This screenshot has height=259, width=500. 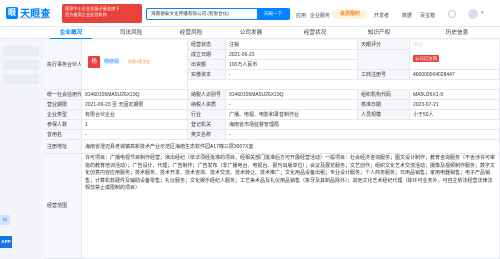 What do you see at coordinates (207, 65) in the screenshot?
I see `capital-label: 出资额` at bounding box center [207, 65].